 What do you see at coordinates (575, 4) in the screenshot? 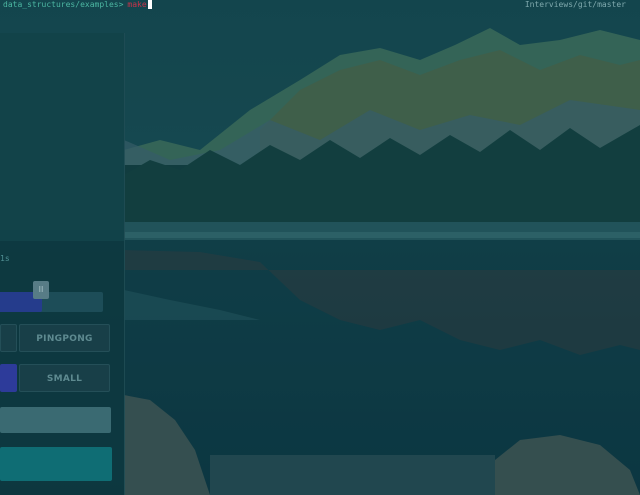
I see `git-branch-info: Interviews/git/master` at bounding box center [575, 4].